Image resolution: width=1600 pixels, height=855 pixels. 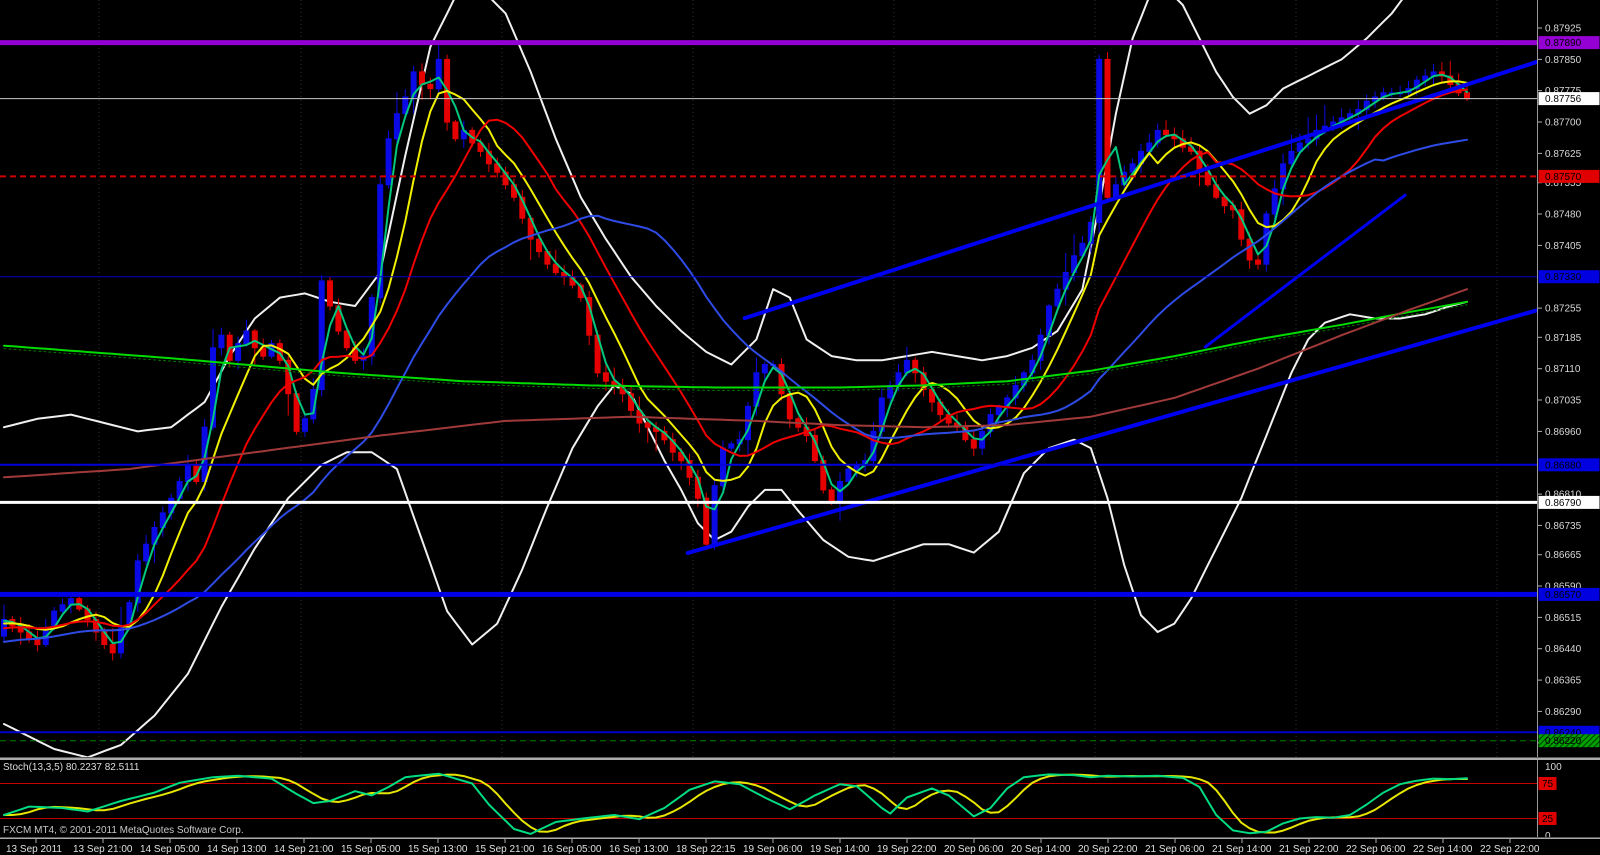 What do you see at coordinates (1563, 60) in the screenshot?
I see `price-tick-label: 0.87850` at bounding box center [1563, 60].